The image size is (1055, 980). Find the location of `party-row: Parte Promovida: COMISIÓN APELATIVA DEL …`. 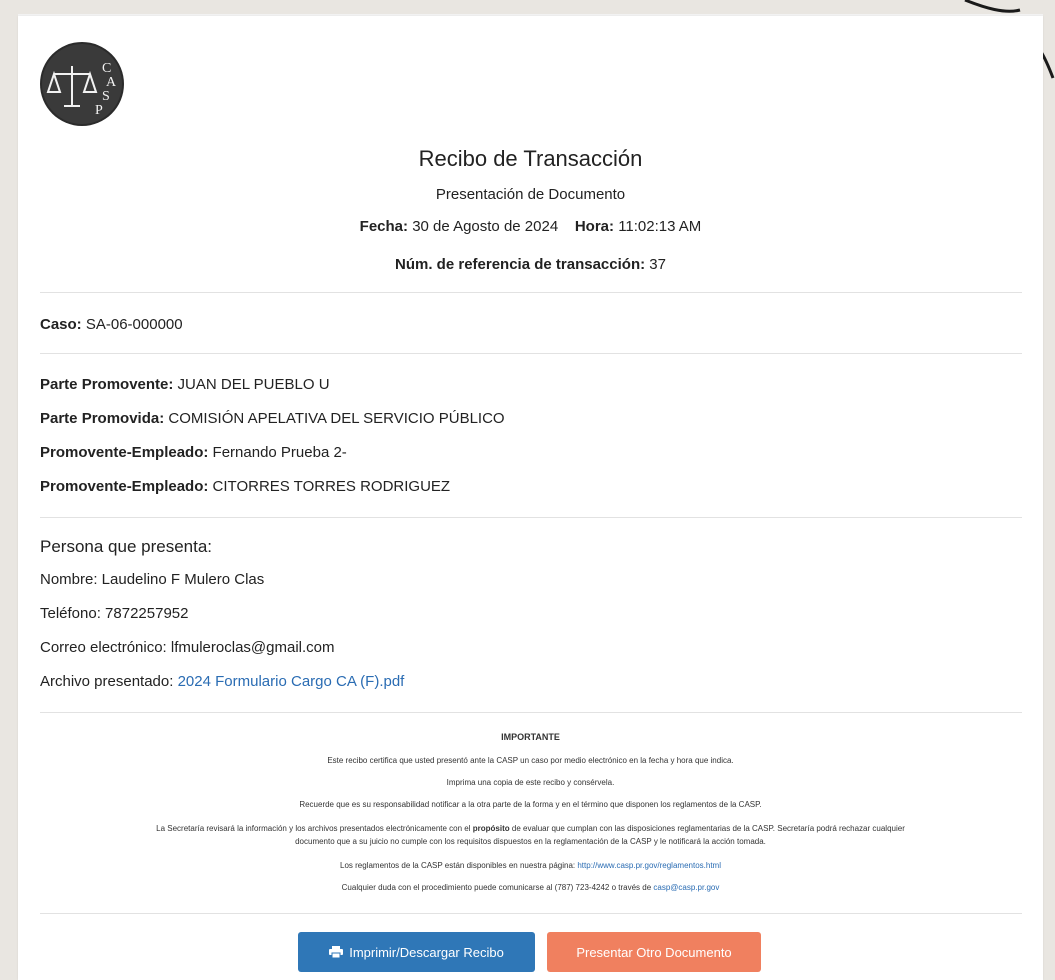

party-row: Parte Promovida: COMISIÓN APELATIVA DEL … is located at coordinates (272, 418).